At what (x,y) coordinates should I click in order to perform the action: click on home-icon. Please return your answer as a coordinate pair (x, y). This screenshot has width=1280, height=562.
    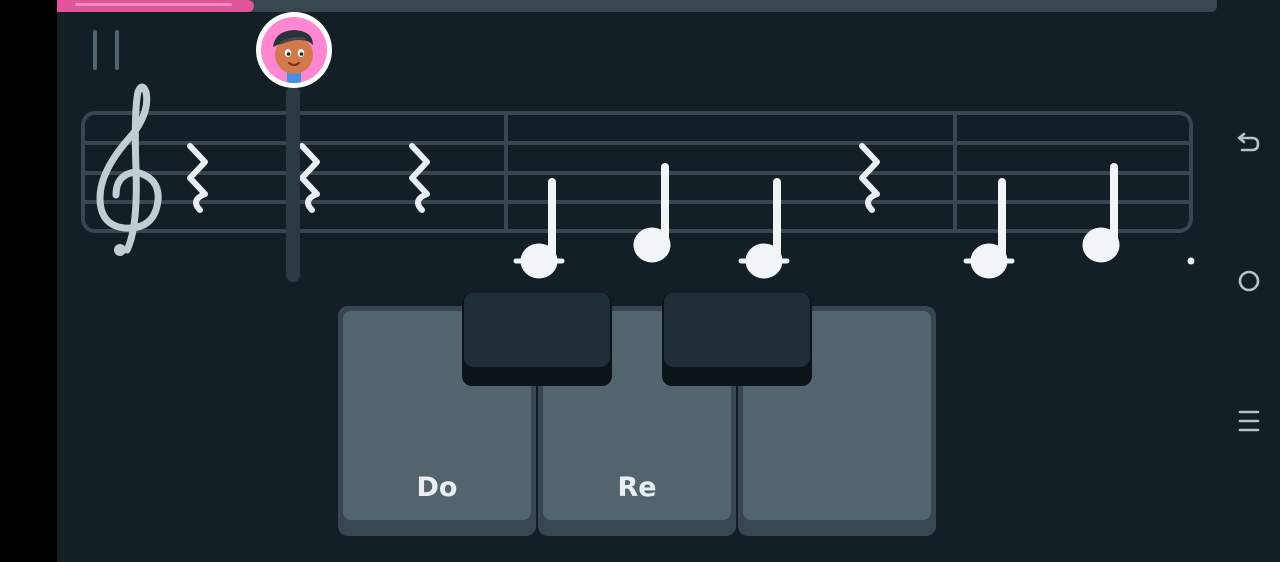
    Looking at the image, I should click on (1249, 281).